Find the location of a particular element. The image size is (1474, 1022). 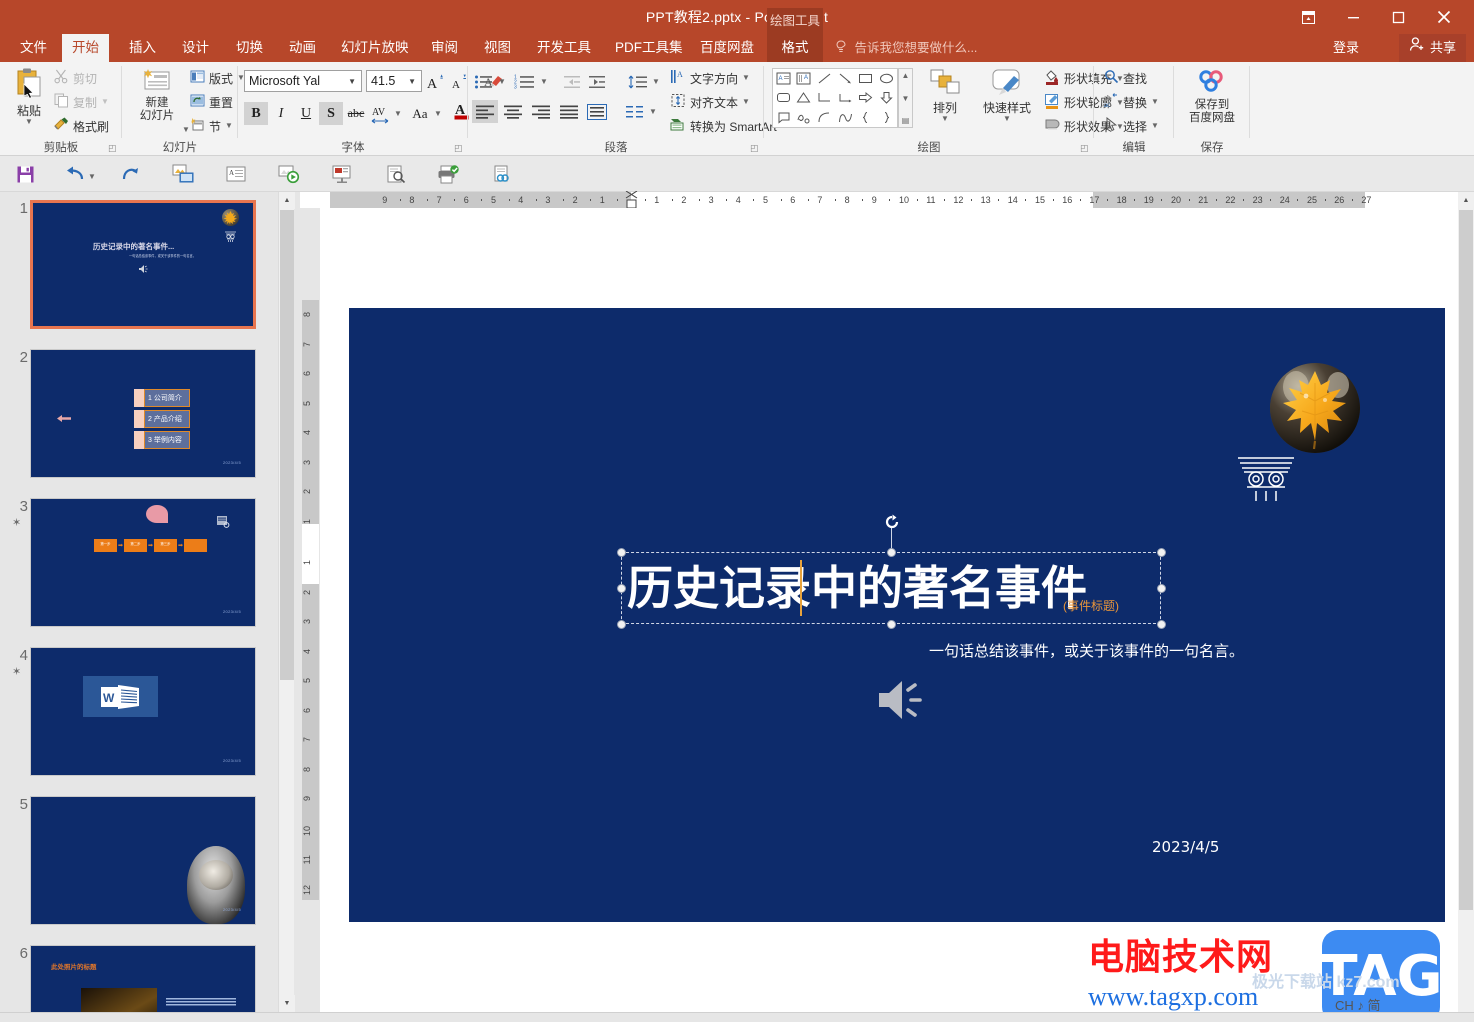

resize-handle-ne is located at coordinates (1161, 552).